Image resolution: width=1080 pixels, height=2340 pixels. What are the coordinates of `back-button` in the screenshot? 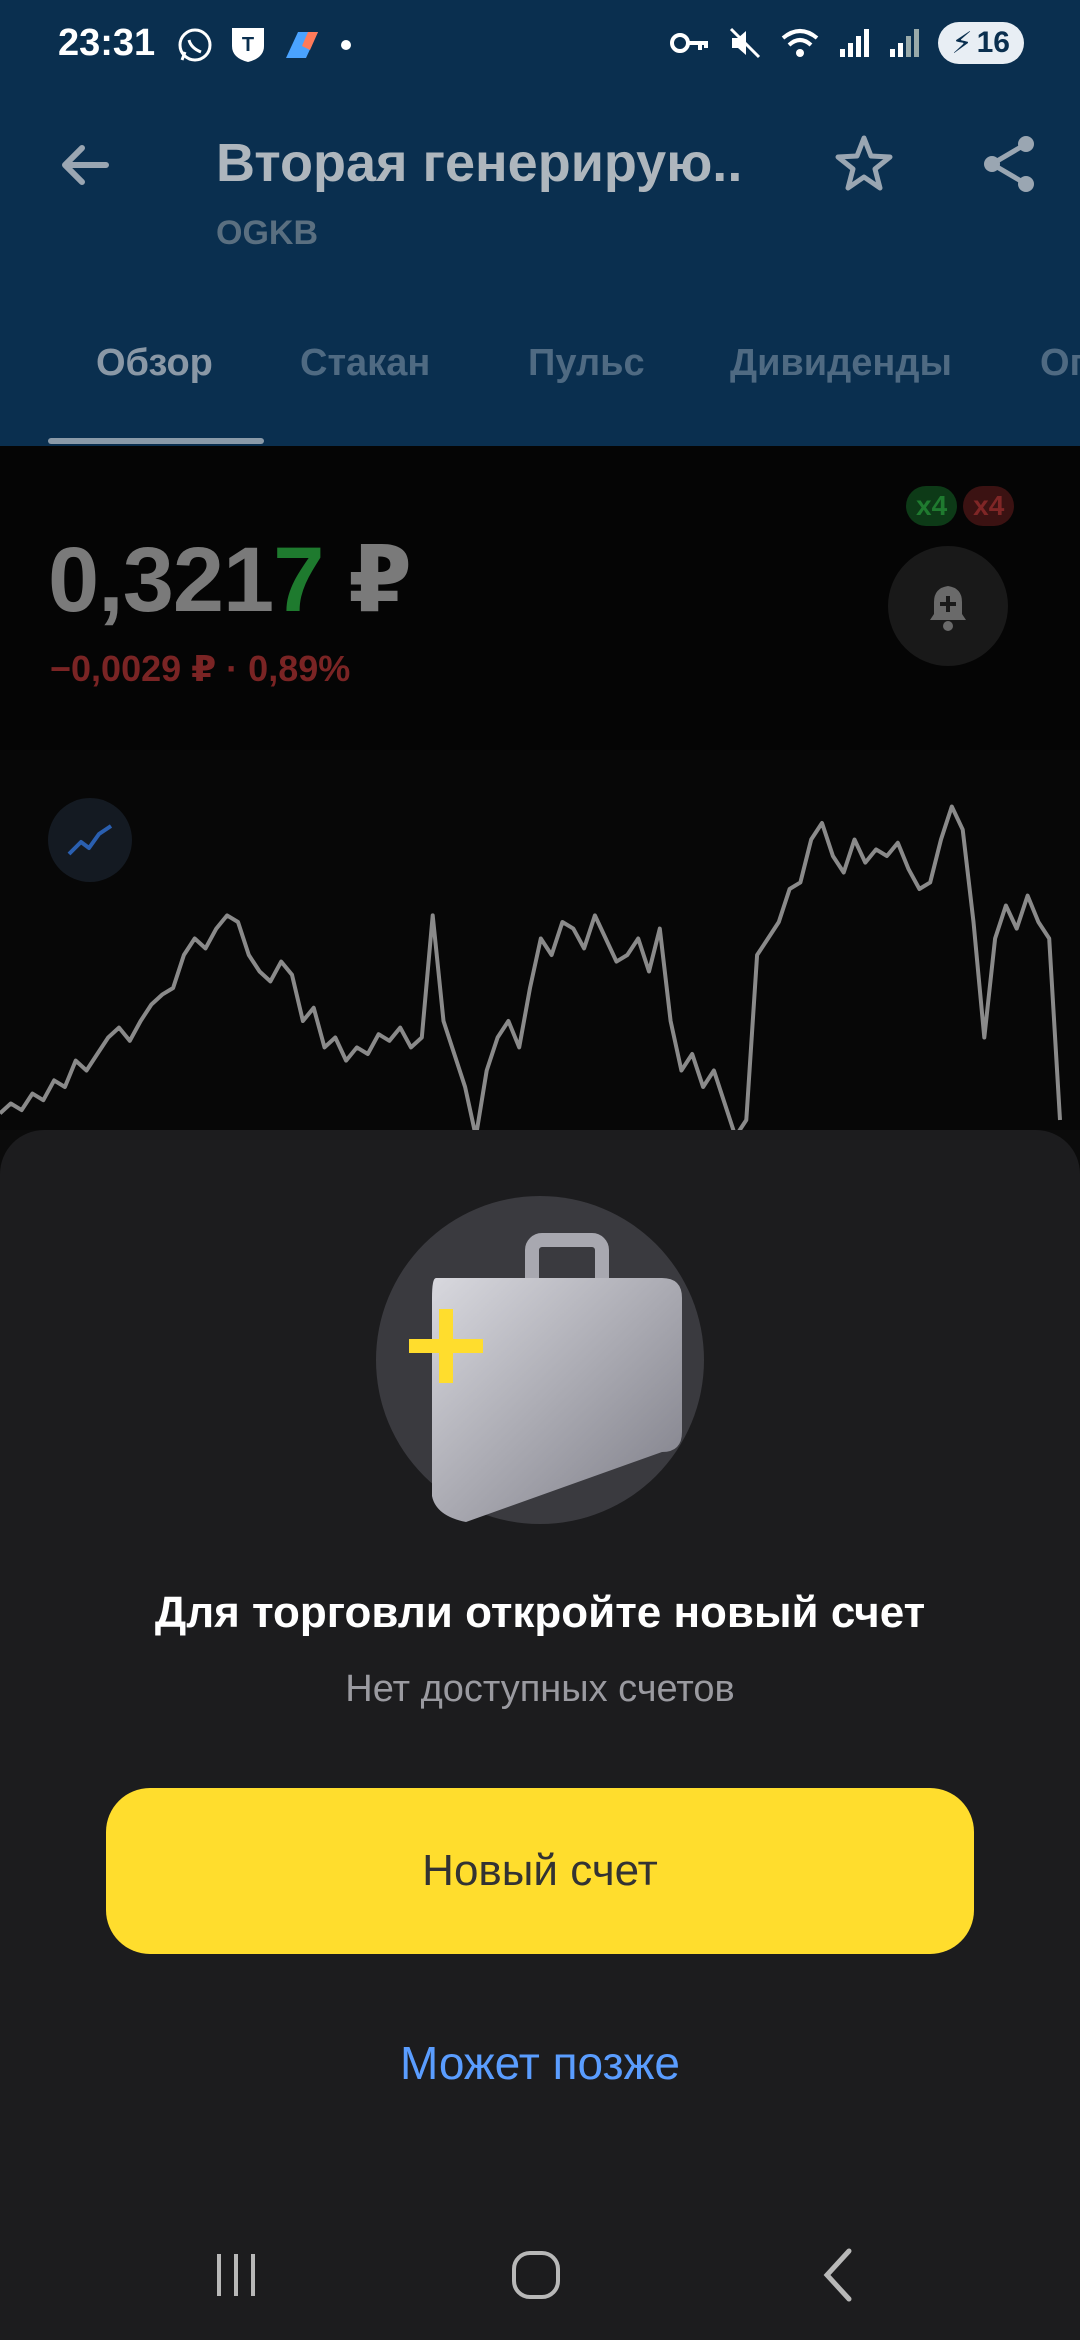 It's located at (840, 2275).